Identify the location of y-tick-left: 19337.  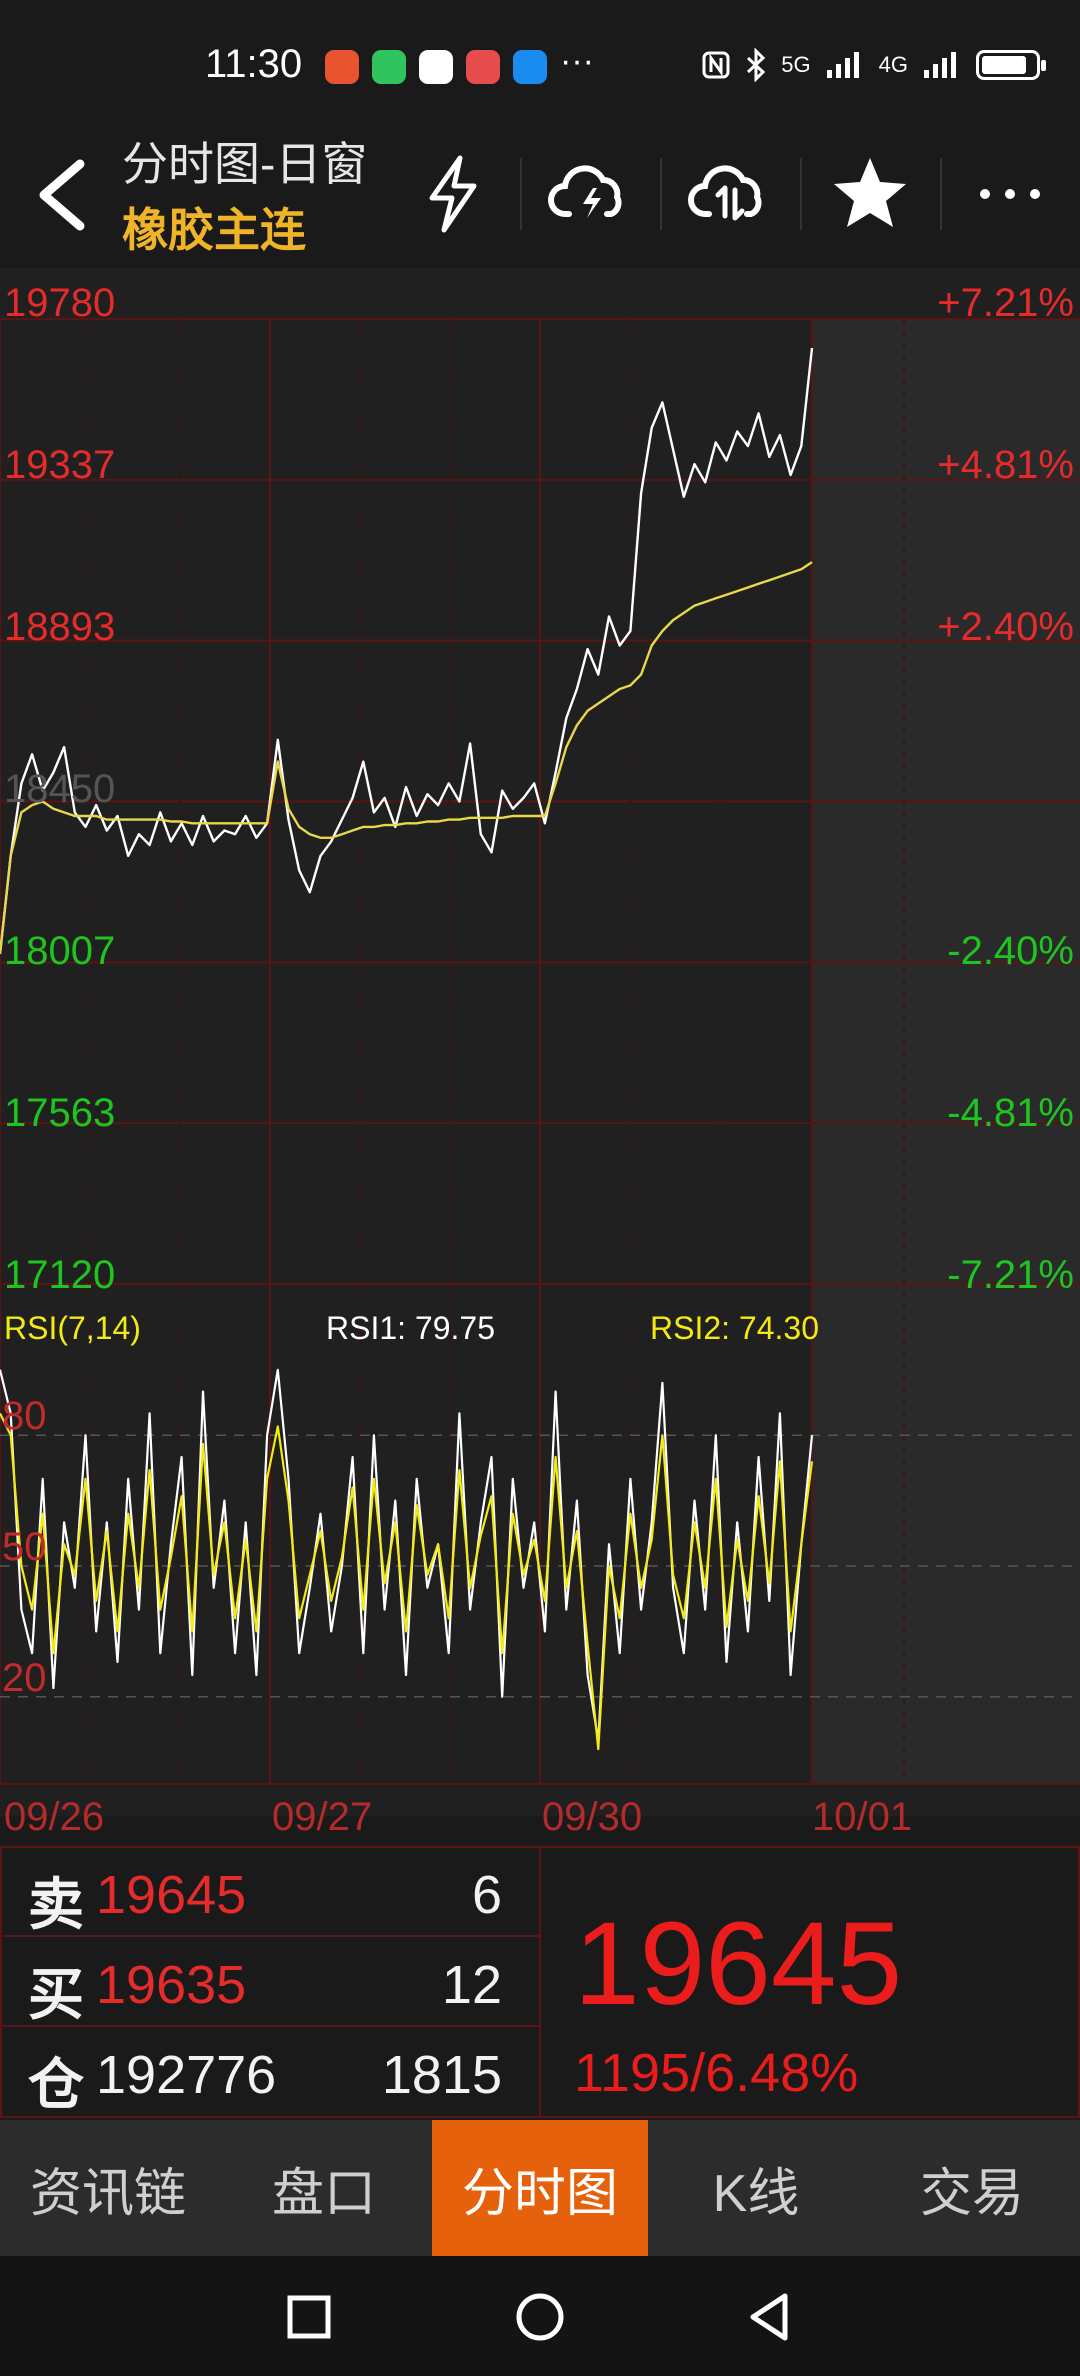
(60, 465).